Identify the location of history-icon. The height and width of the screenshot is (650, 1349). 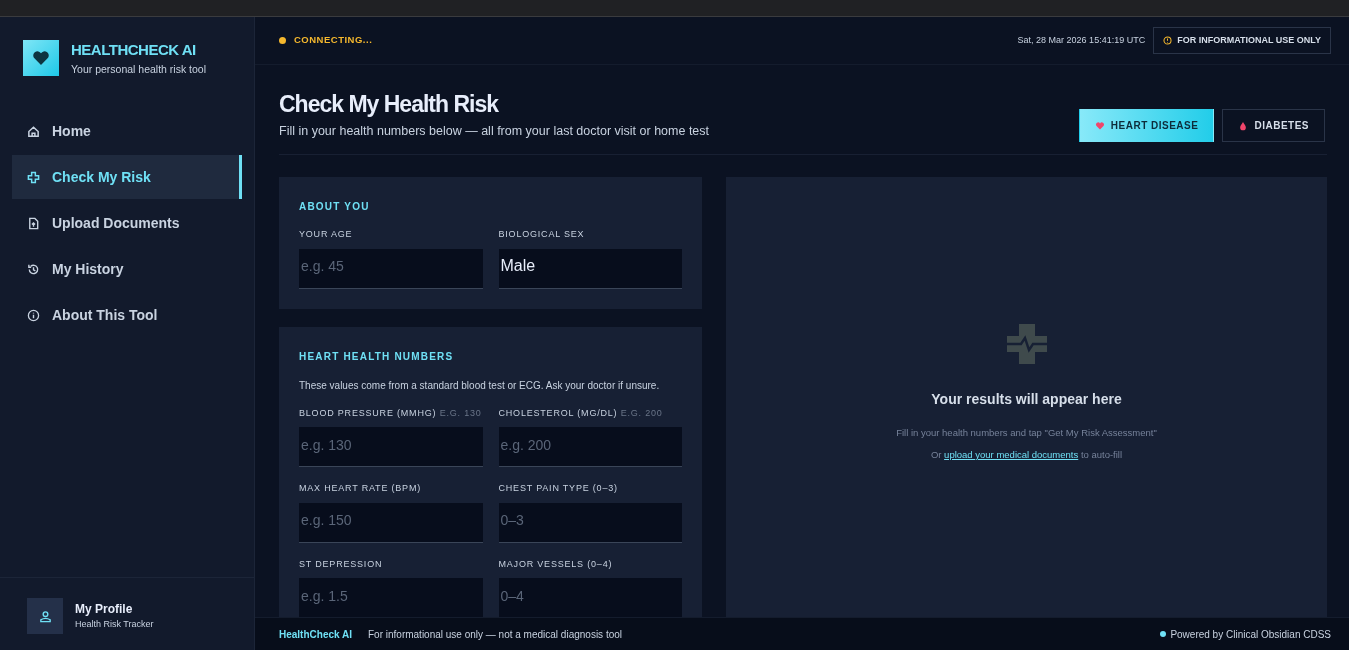
(33, 269).